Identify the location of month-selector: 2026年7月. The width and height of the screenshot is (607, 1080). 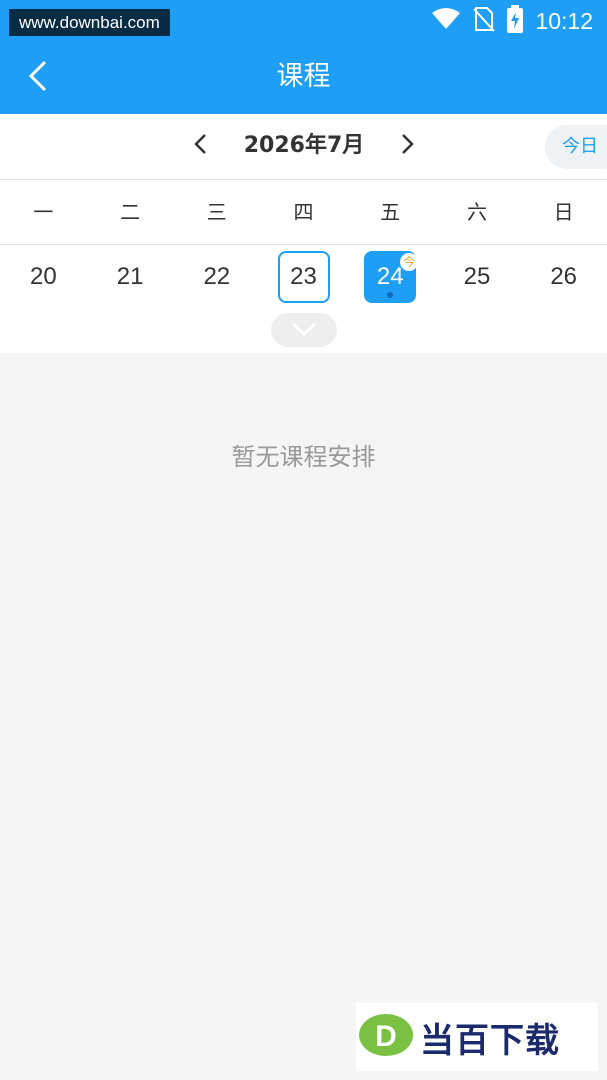
(303, 147).